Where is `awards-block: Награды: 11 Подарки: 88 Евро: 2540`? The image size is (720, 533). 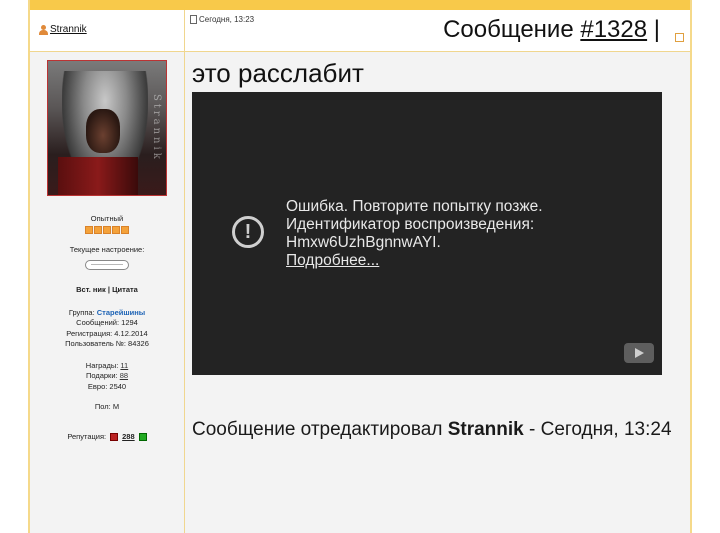
awards-block: Награды: 11 Подарки: 88 Евро: 2540 is located at coordinates (107, 377).